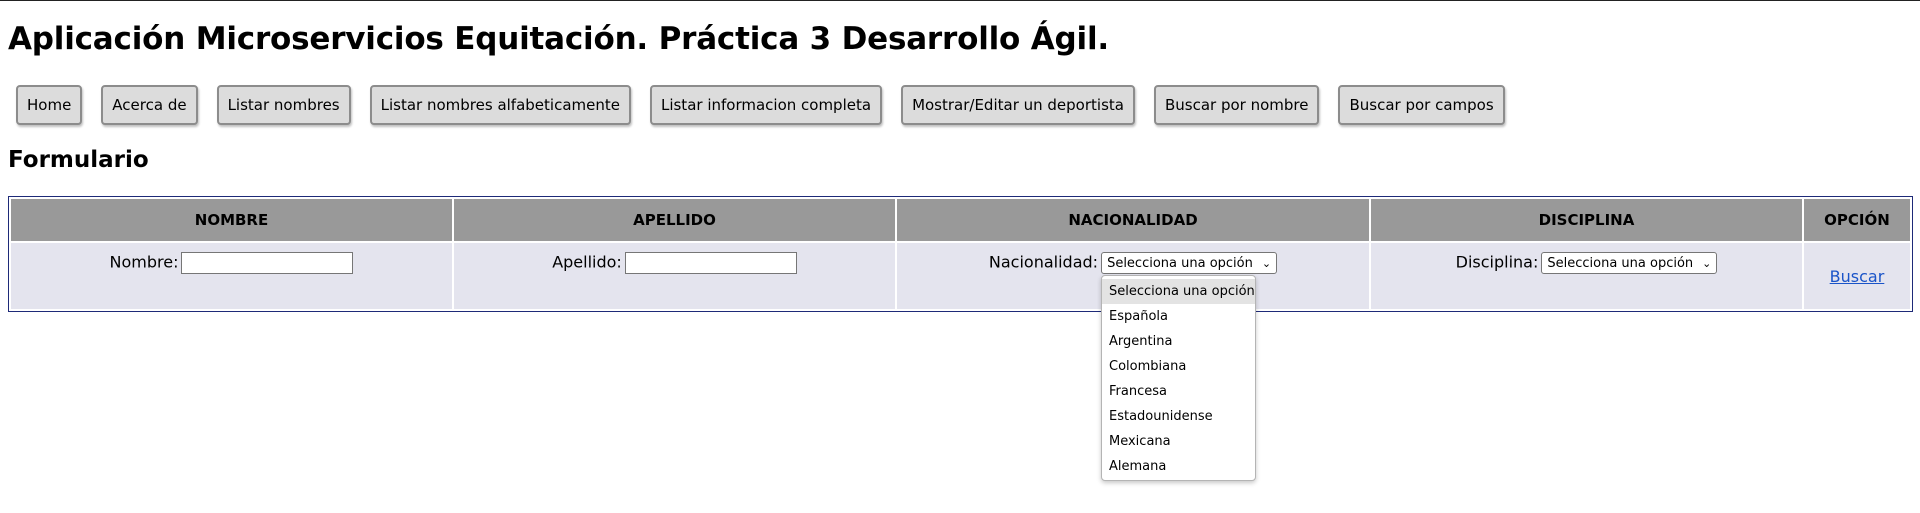 The width and height of the screenshot is (1920, 513). I want to click on dropdown-option: Mexicana, so click(1178, 441).